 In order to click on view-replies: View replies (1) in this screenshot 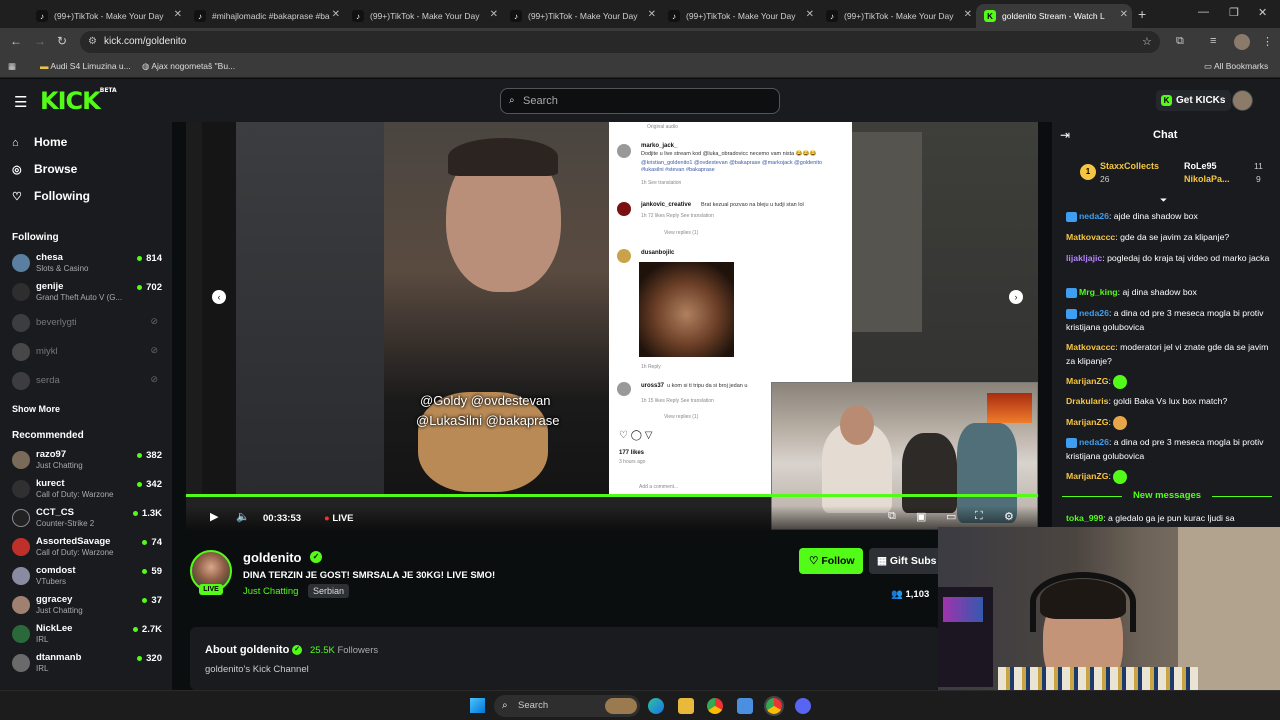, I will do `click(681, 417)`.